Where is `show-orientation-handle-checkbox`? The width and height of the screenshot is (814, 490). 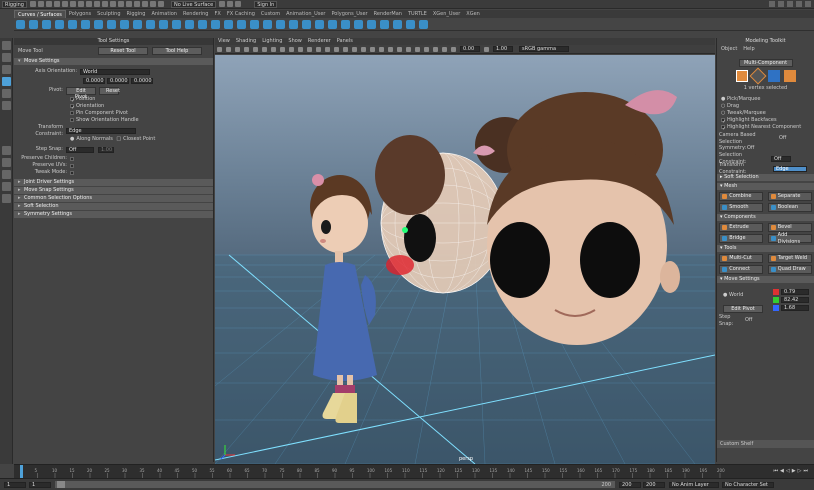 show-orientation-handle-checkbox is located at coordinates (72, 119).